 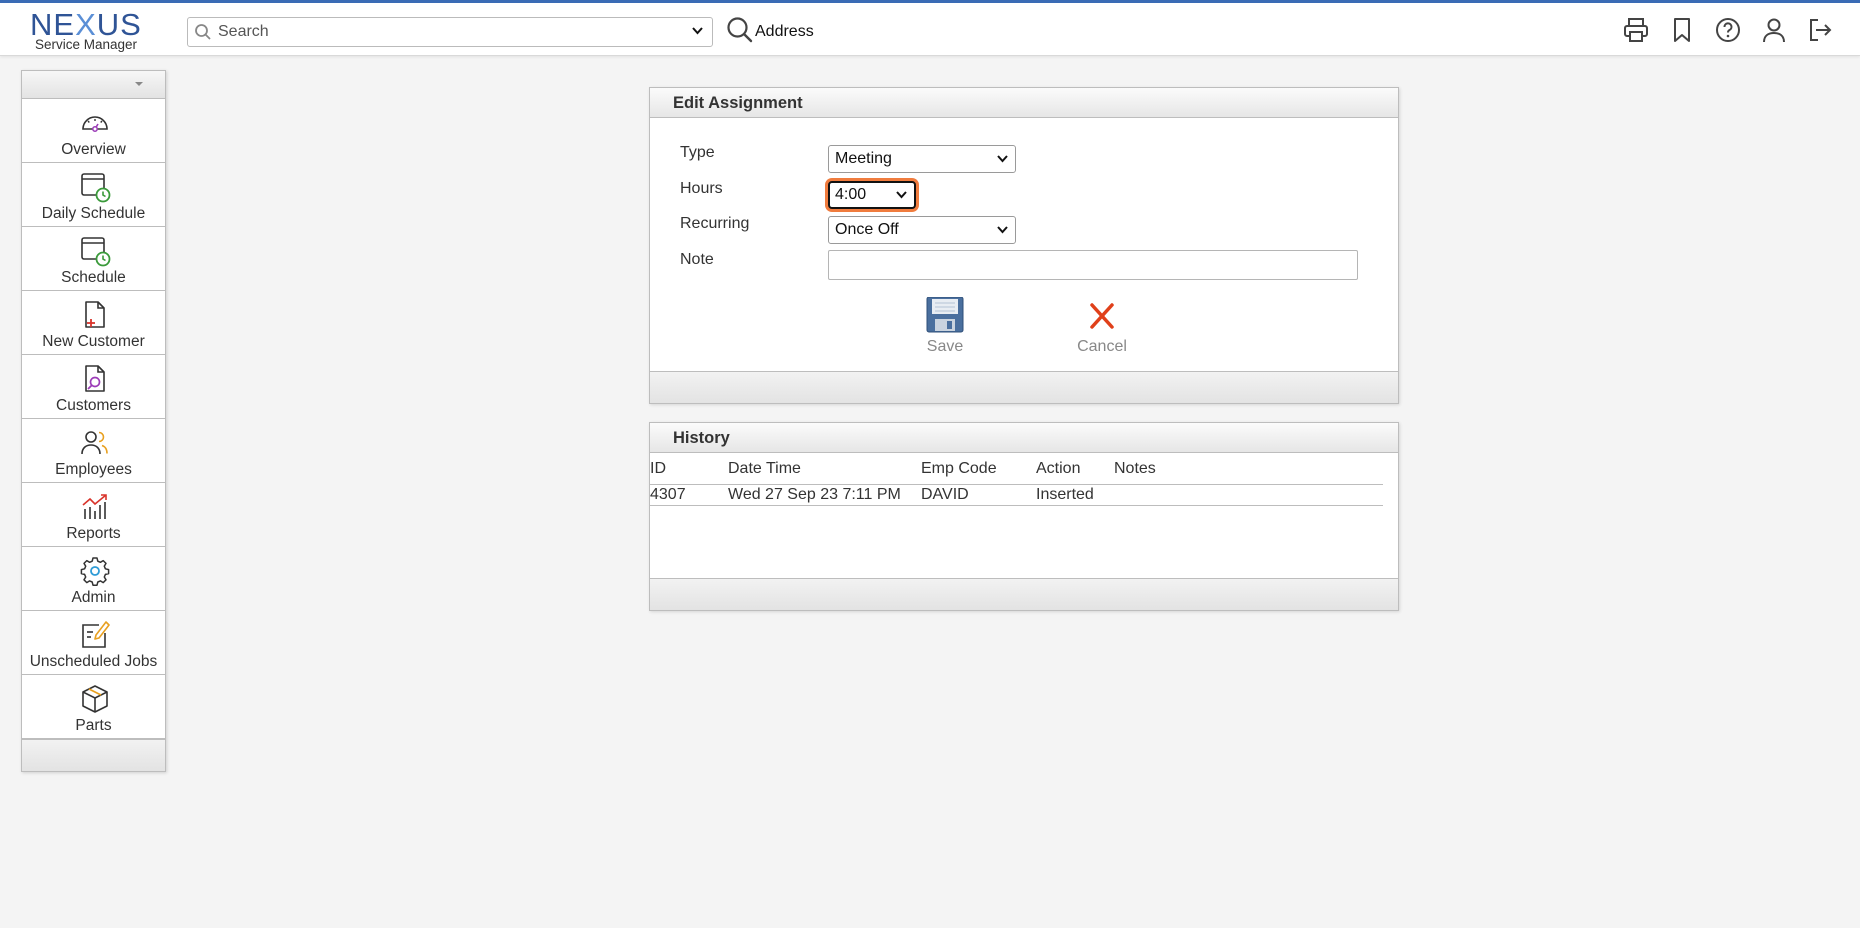 I want to click on top-icon-bar, so click(x=1728, y=31).